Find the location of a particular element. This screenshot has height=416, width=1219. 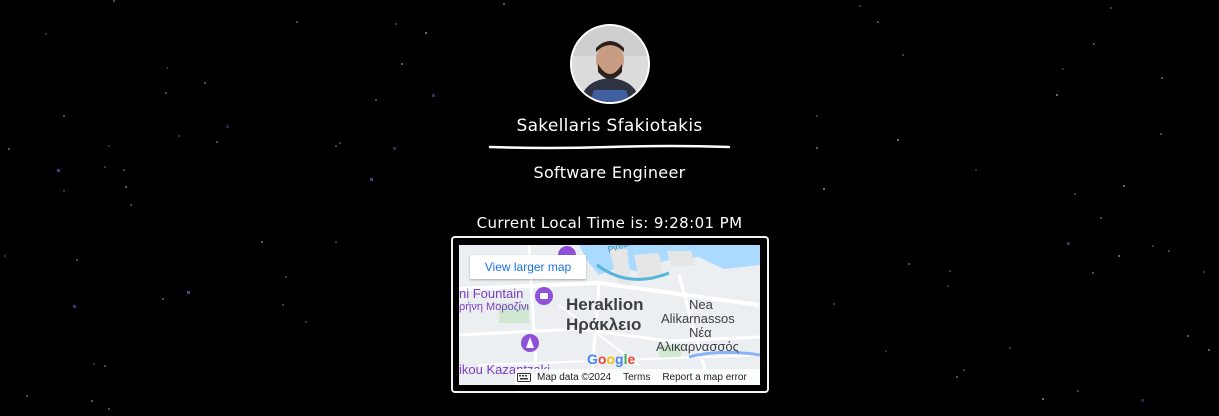

report-map-error-link: Report a map error is located at coordinates (704, 377).